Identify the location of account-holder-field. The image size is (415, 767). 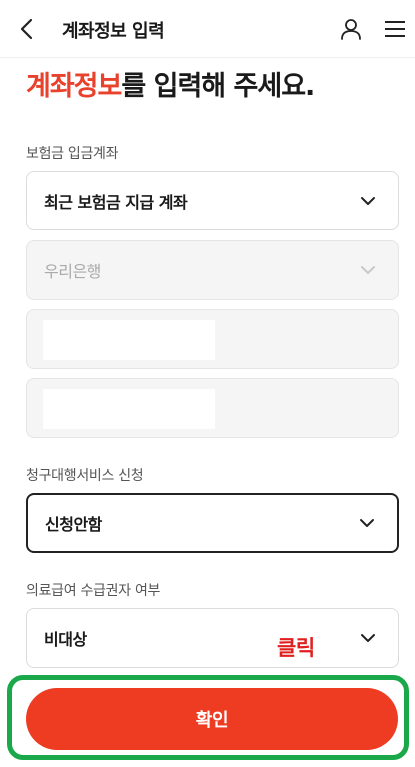
(212, 408).